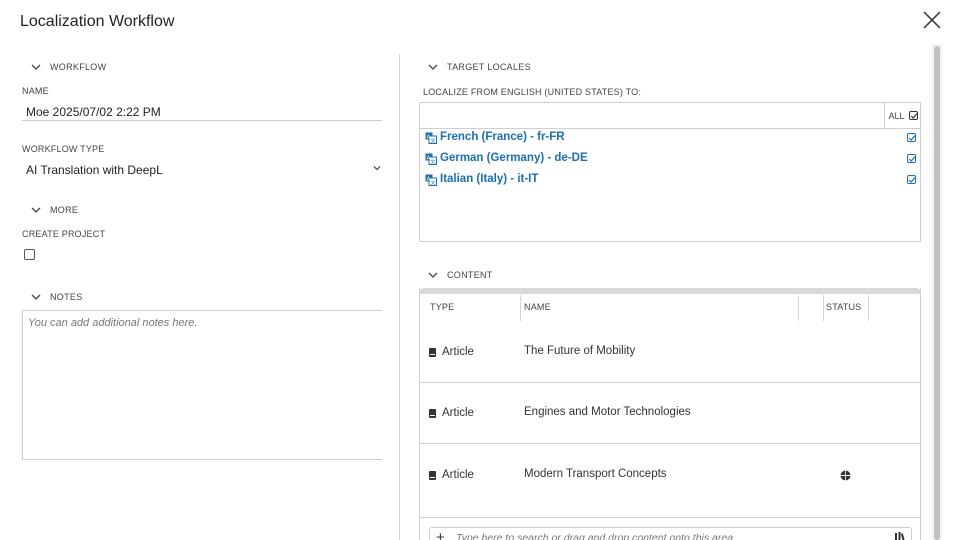  What do you see at coordinates (202, 120) in the screenshot?
I see `name-field-underline` at bounding box center [202, 120].